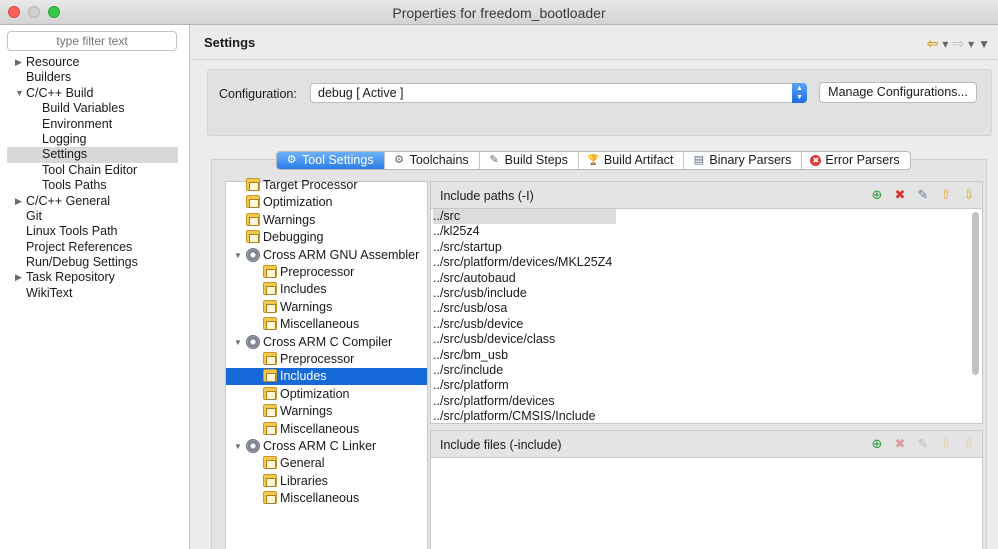 The width and height of the screenshot is (998, 549). What do you see at coordinates (742, 160) in the screenshot?
I see `tab-binary-parsers: ▤ Binary Parsers` at bounding box center [742, 160].